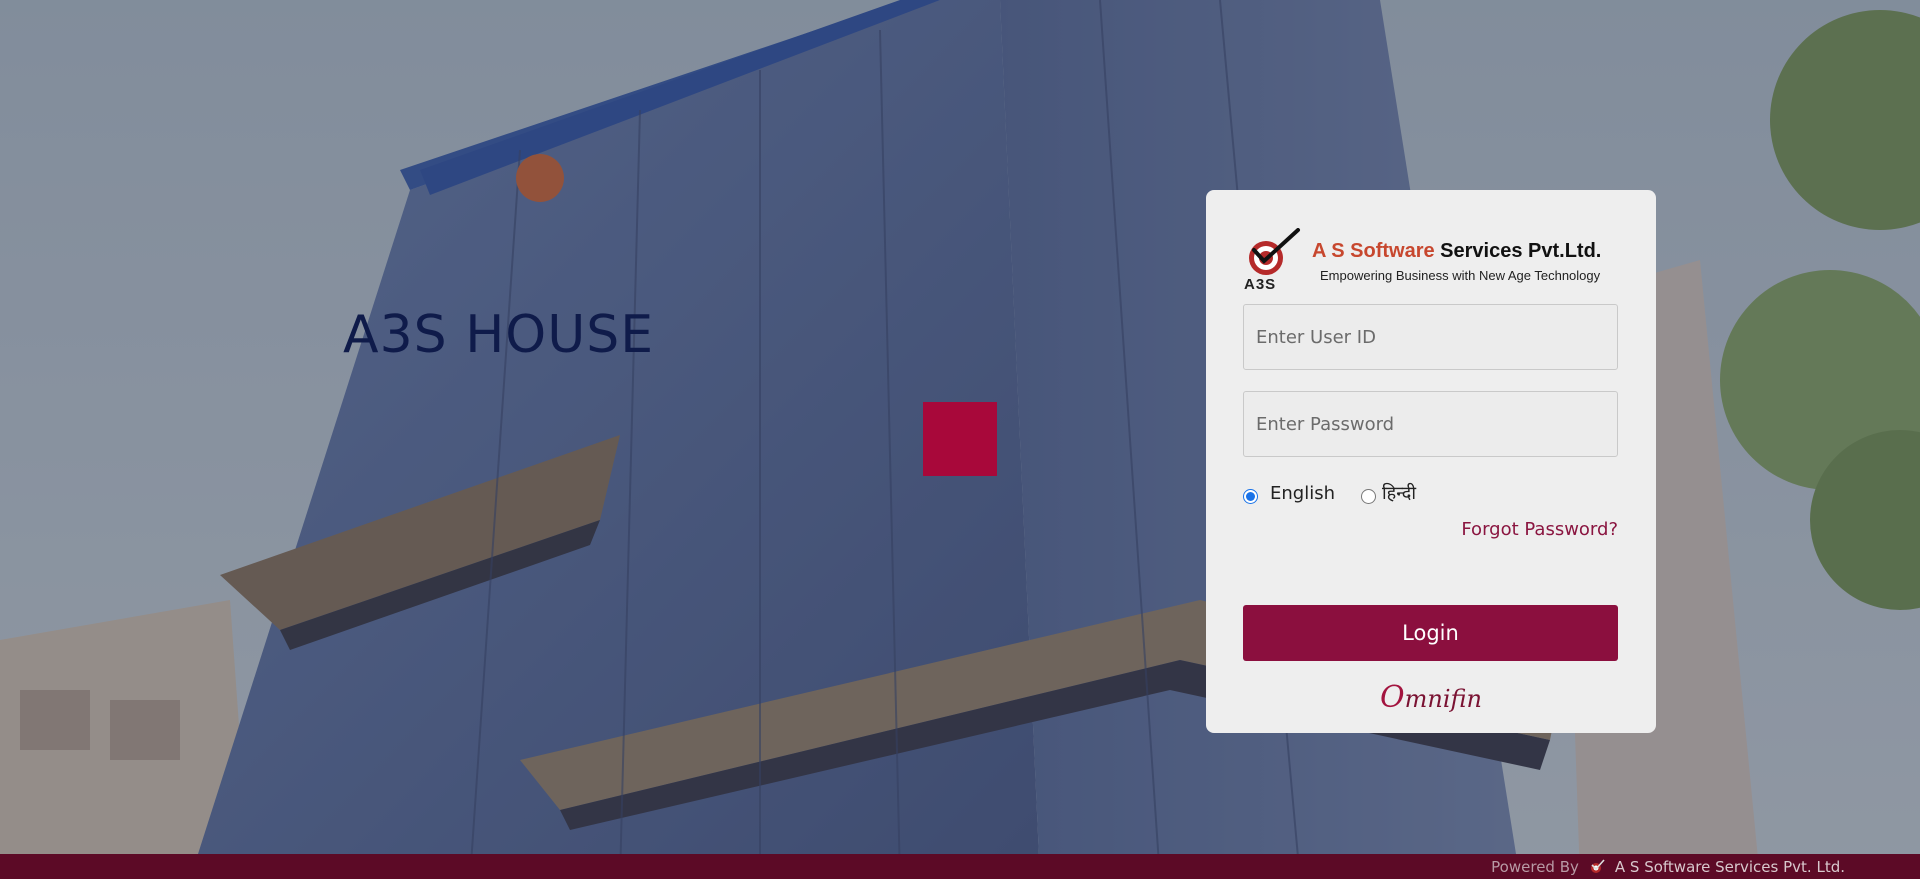 The width and height of the screenshot is (1920, 879). I want to click on logo-text: A3S, so click(1260, 284).